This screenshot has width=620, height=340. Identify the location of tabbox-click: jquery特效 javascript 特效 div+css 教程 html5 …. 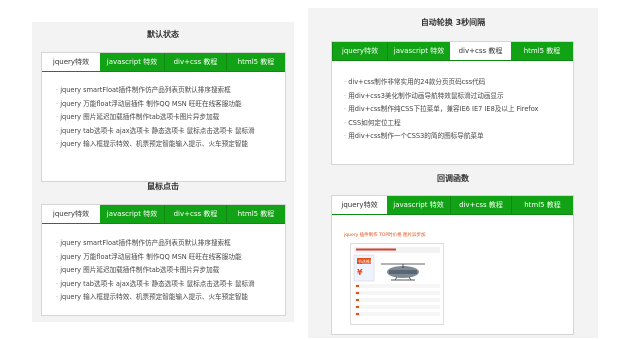
(163, 260).